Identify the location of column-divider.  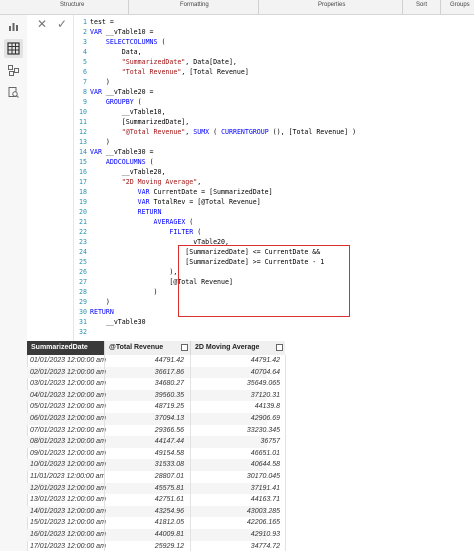
(190, 453).